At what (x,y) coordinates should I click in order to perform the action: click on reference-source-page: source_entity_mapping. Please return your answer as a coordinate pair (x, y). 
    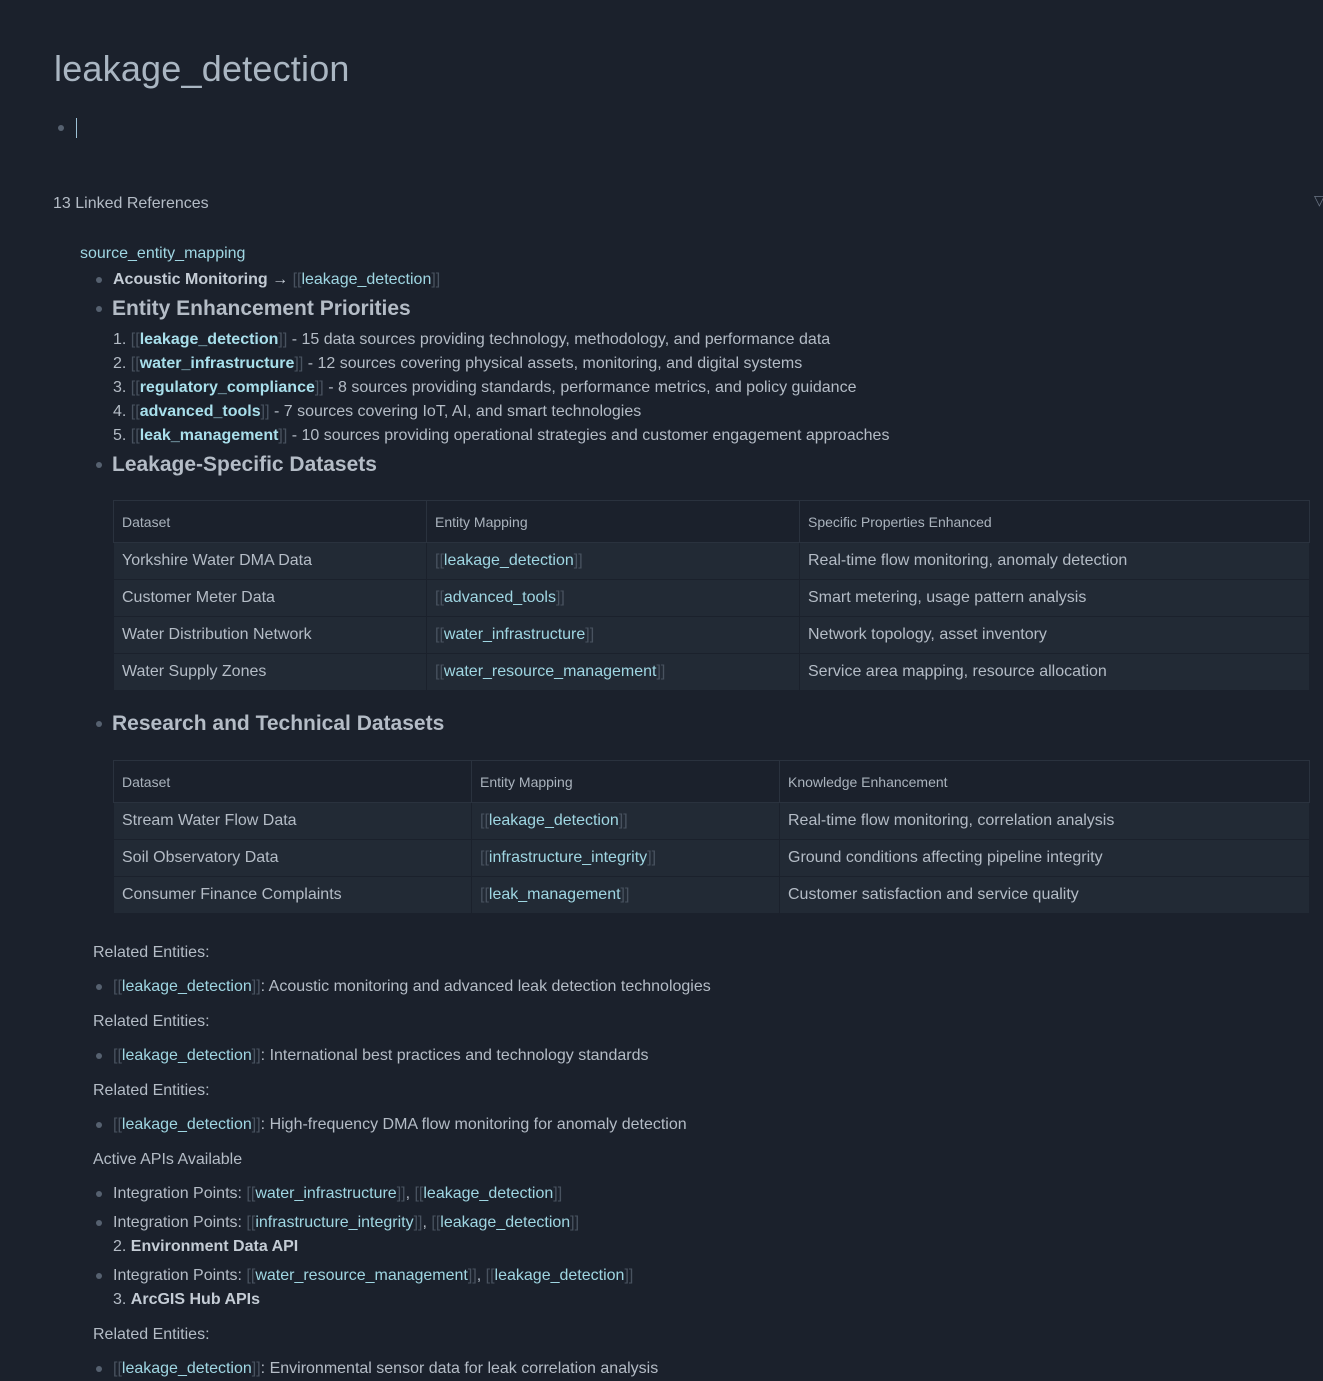
    Looking at the image, I should click on (162, 254).